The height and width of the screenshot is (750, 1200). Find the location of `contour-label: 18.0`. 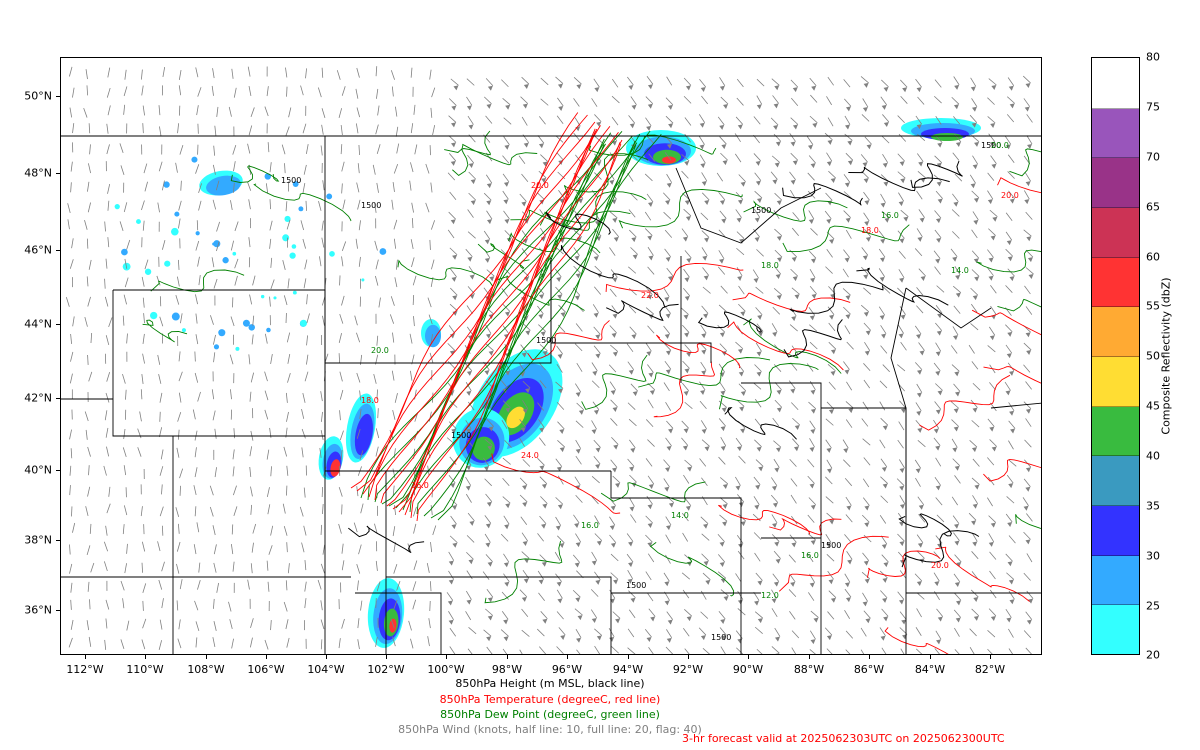

contour-label: 18.0 is located at coordinates (870, 230).